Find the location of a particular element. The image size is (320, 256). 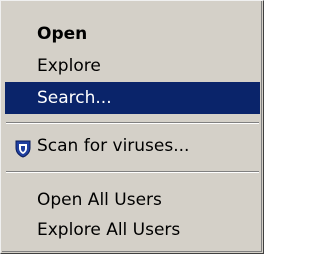

menu-item-open: Open is located at coordinates (132, 34).